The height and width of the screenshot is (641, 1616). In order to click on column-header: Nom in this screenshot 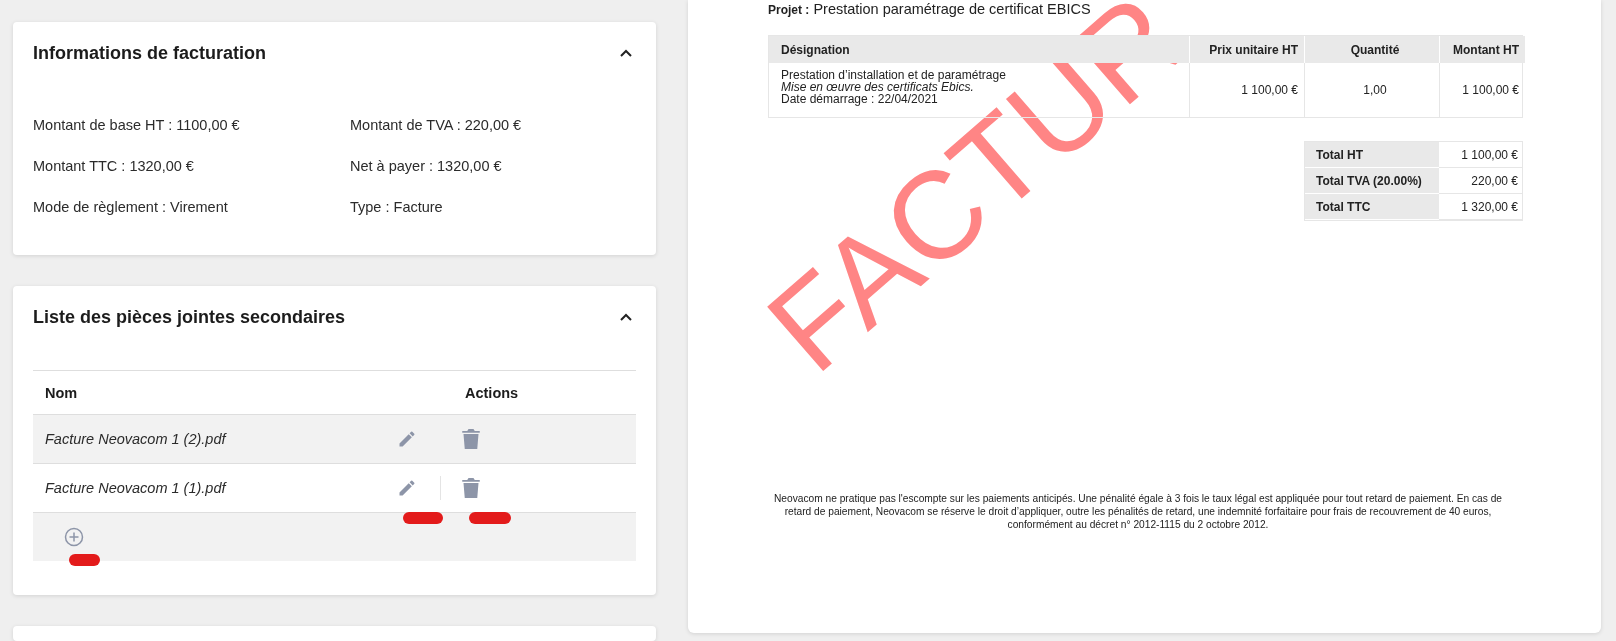, I will do `click(61, 392)`.